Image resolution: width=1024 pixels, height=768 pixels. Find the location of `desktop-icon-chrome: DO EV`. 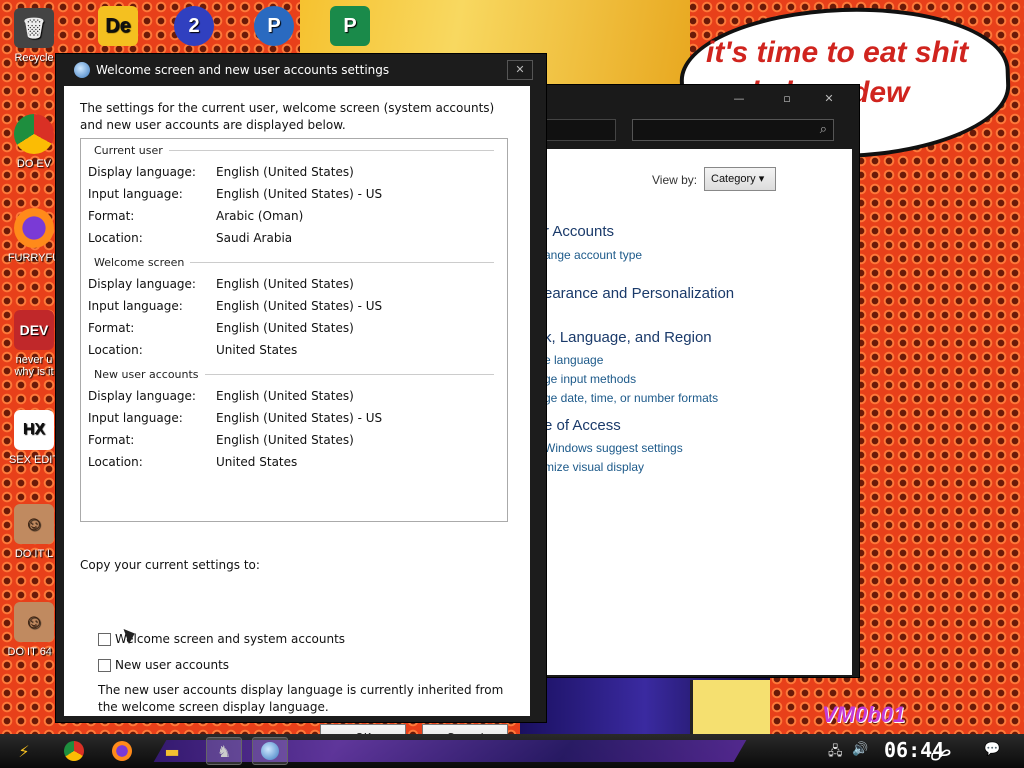

desktop-icon-chrome: DO EV is located at coordinates (34, 142).